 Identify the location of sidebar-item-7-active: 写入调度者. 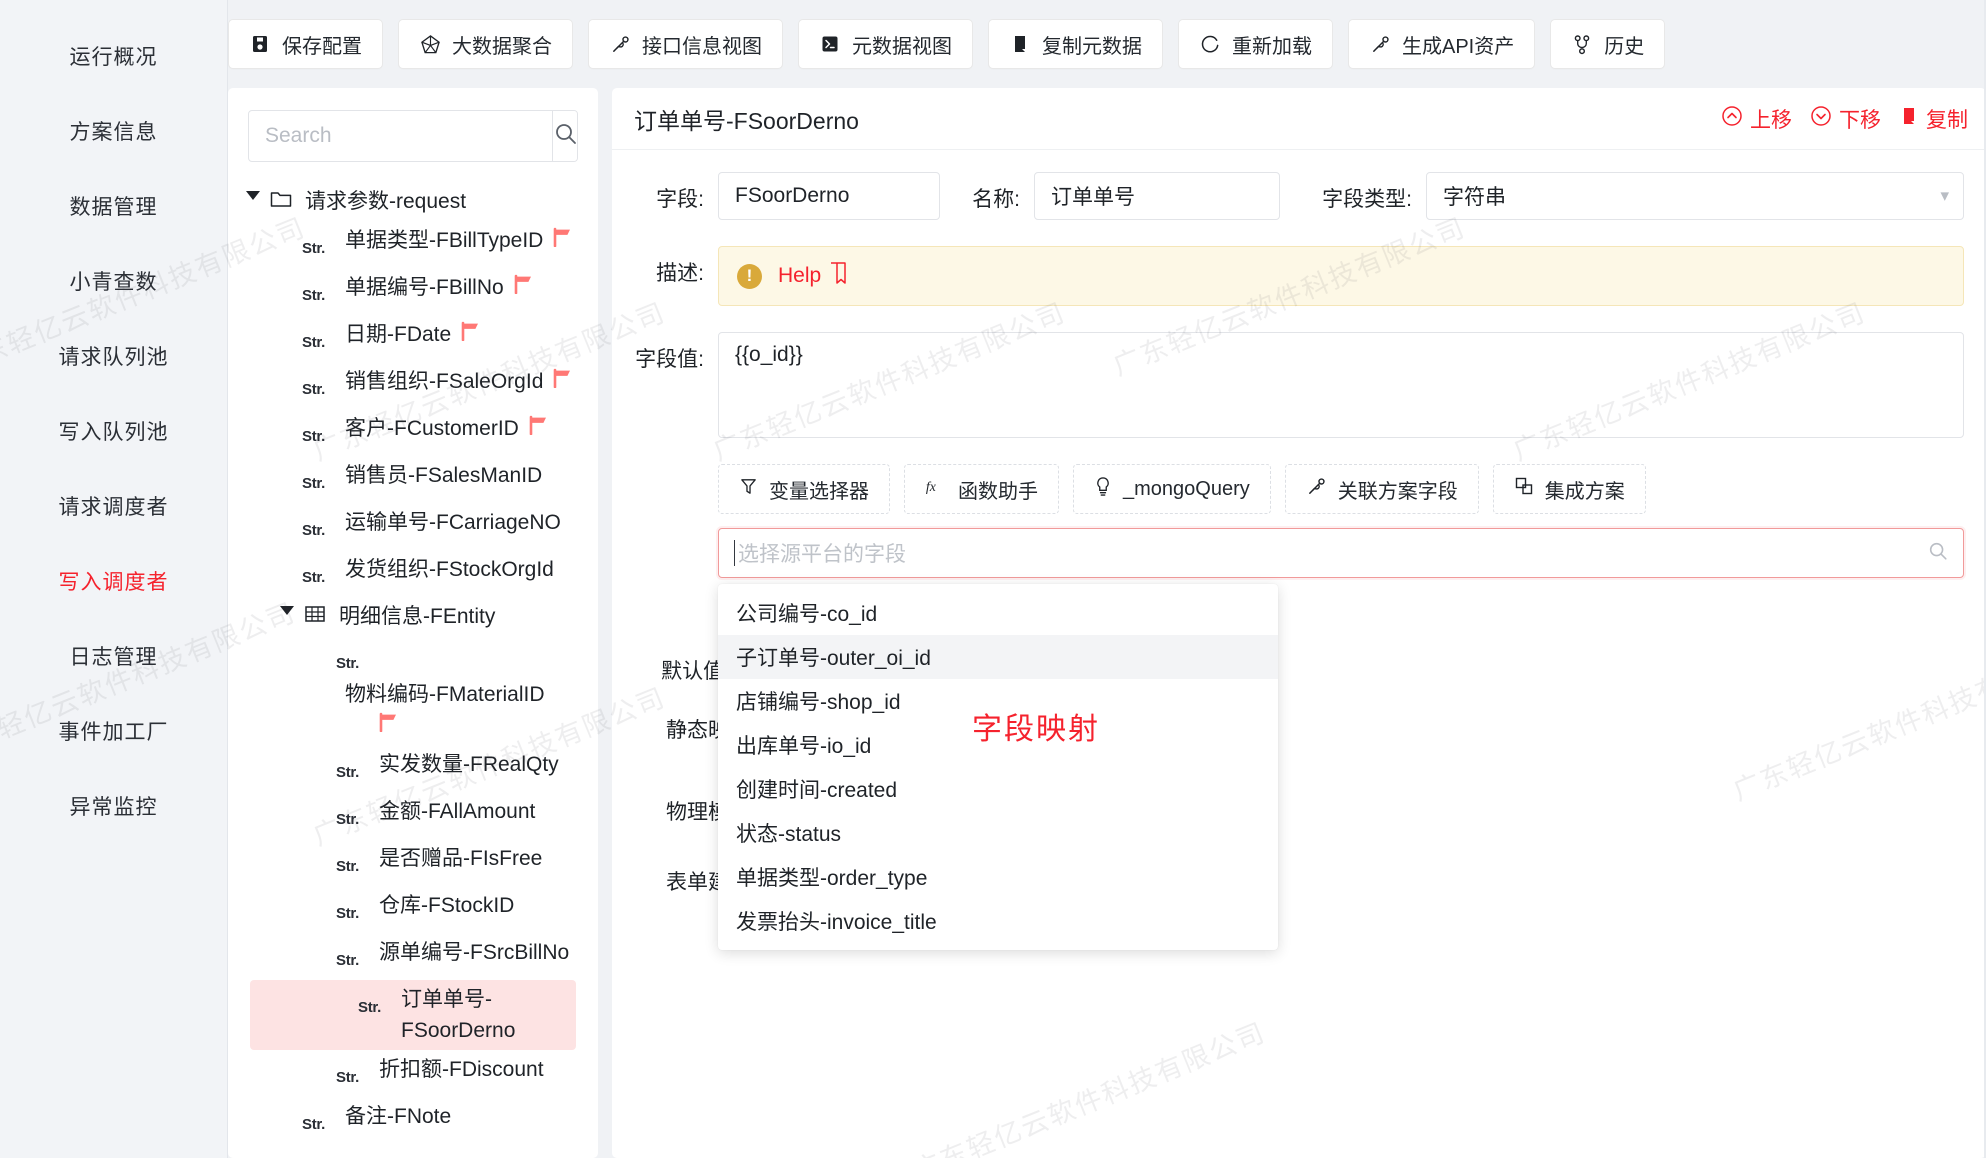
(113, 580).